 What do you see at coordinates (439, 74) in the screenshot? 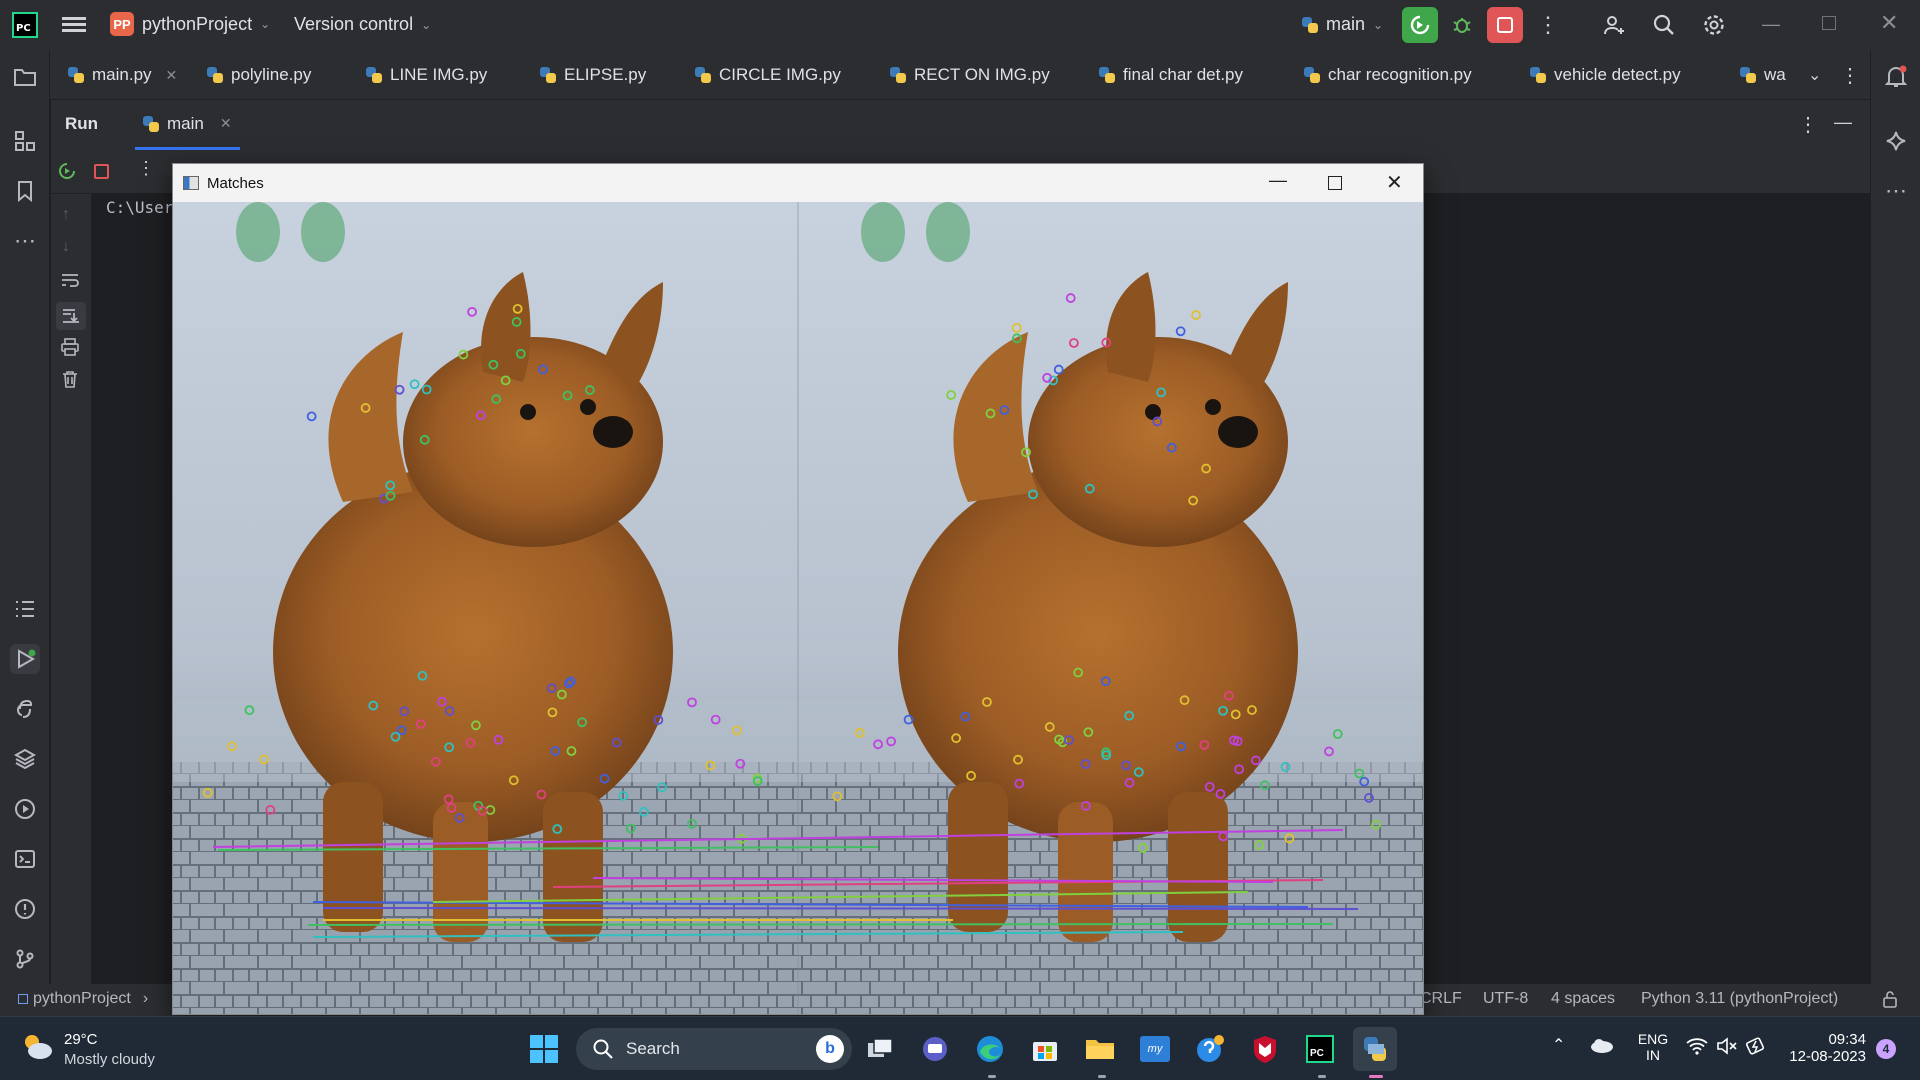
I see `tab-label: LINE IMG.py` at bounding box center [439, 74].